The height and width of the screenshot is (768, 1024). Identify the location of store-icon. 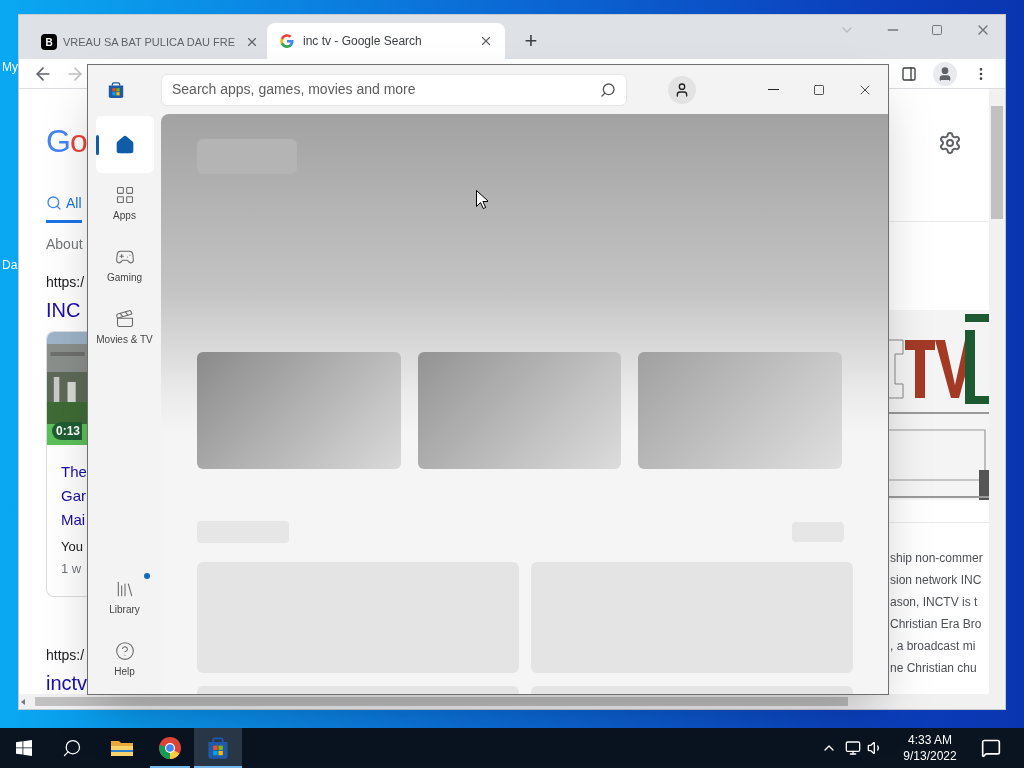
(218, 748).